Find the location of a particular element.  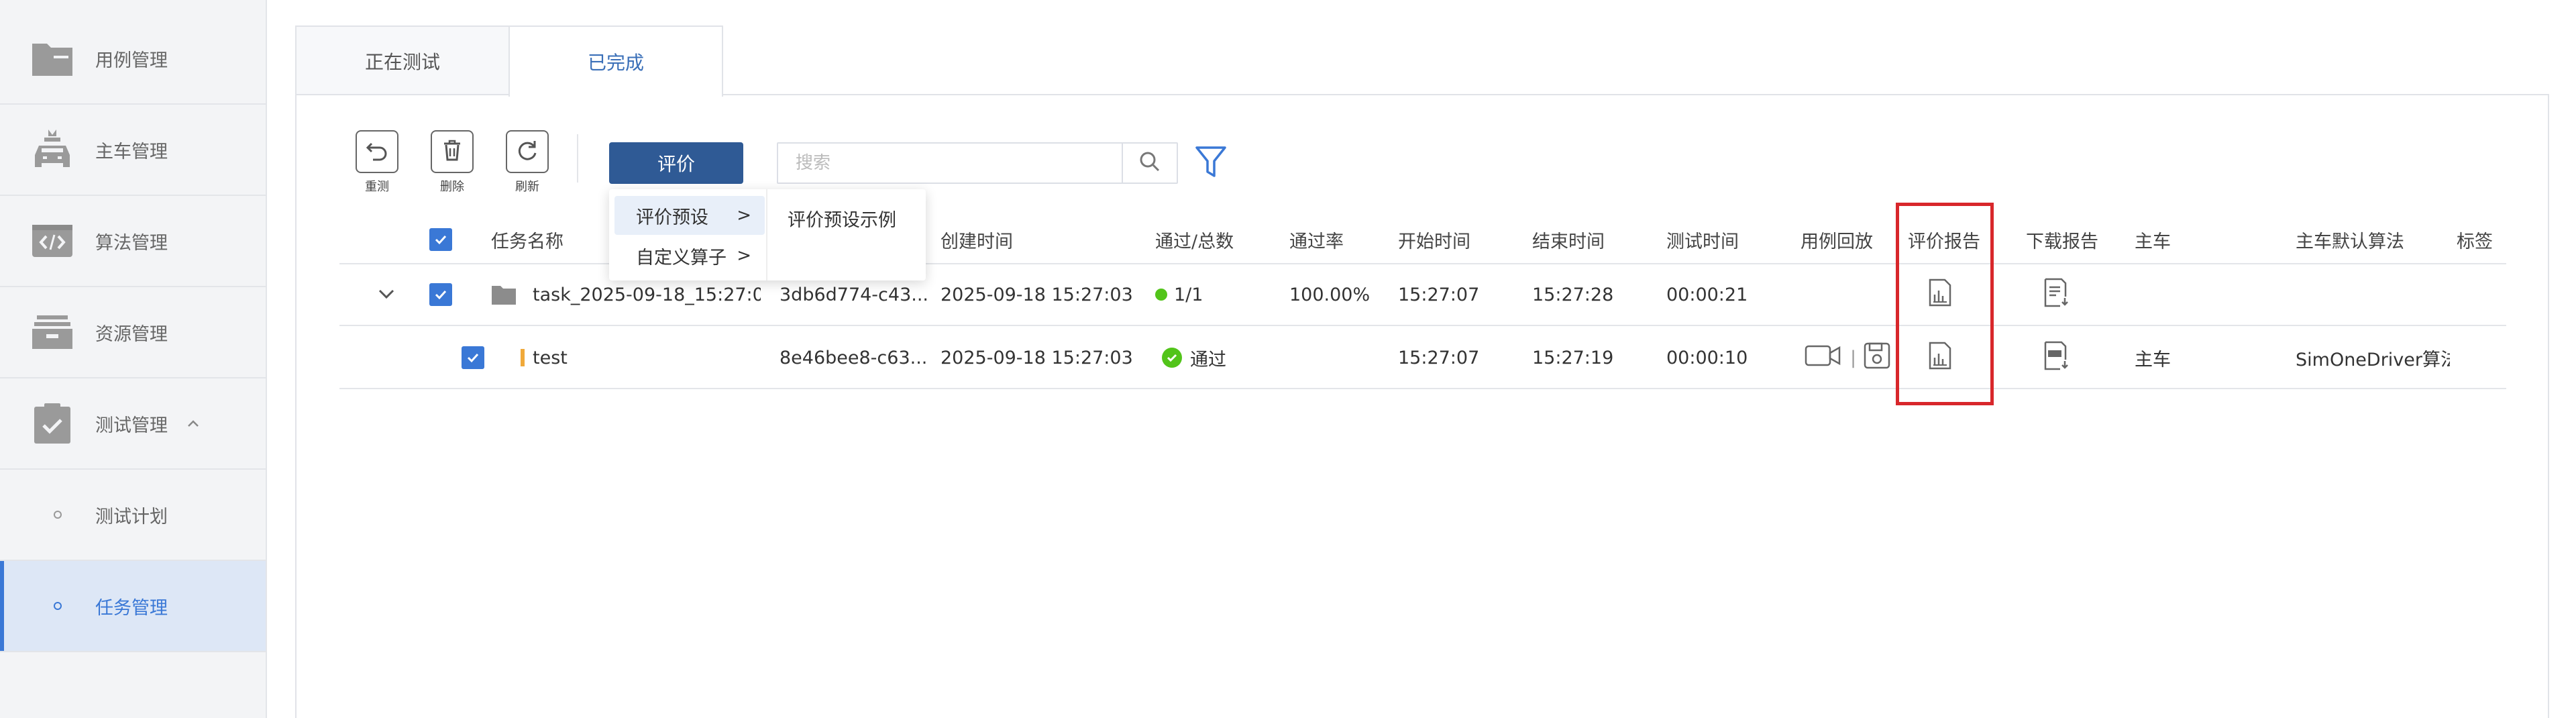

tab-bar: 正在测试 已完成 is located at coordinates (509, 61).